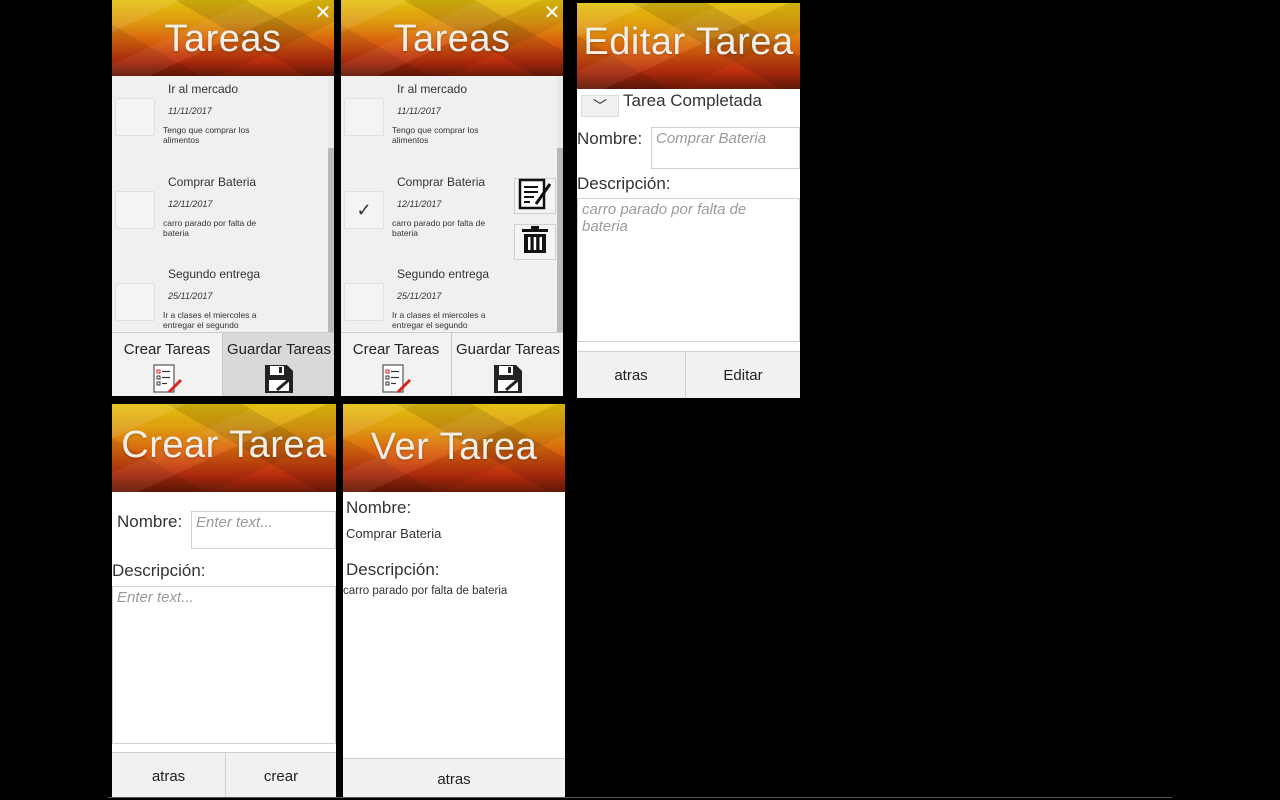 The width and height of the screenshot is (1280, 800). I want to click on task-checkbox-checked: ✓, so click(364, 210).